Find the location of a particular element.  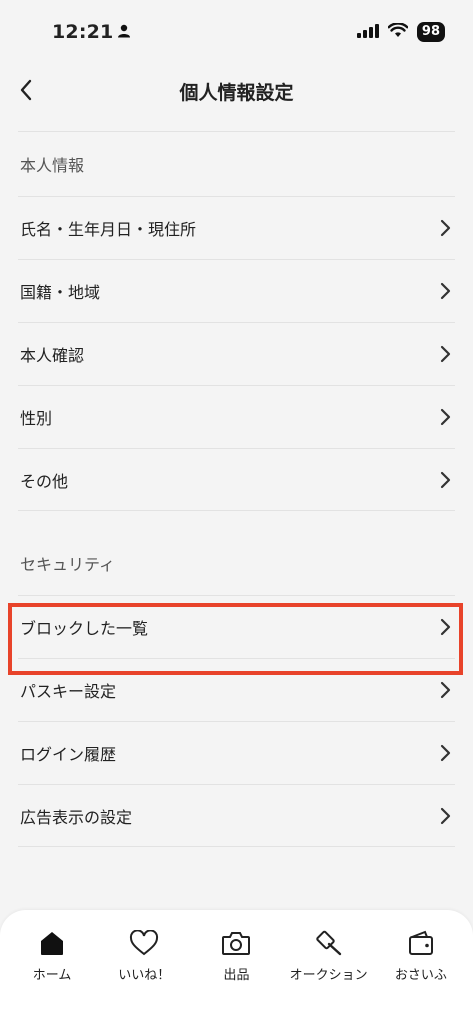

tab-wallet: おさいふ is located at coordinates (421, 976).